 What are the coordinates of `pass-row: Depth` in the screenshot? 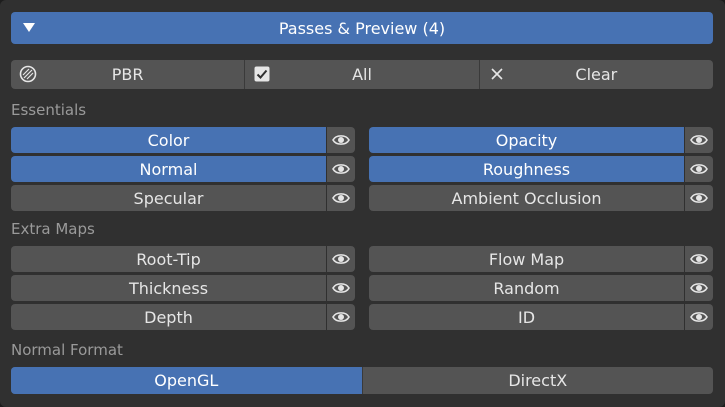 It's located at (183, 317).